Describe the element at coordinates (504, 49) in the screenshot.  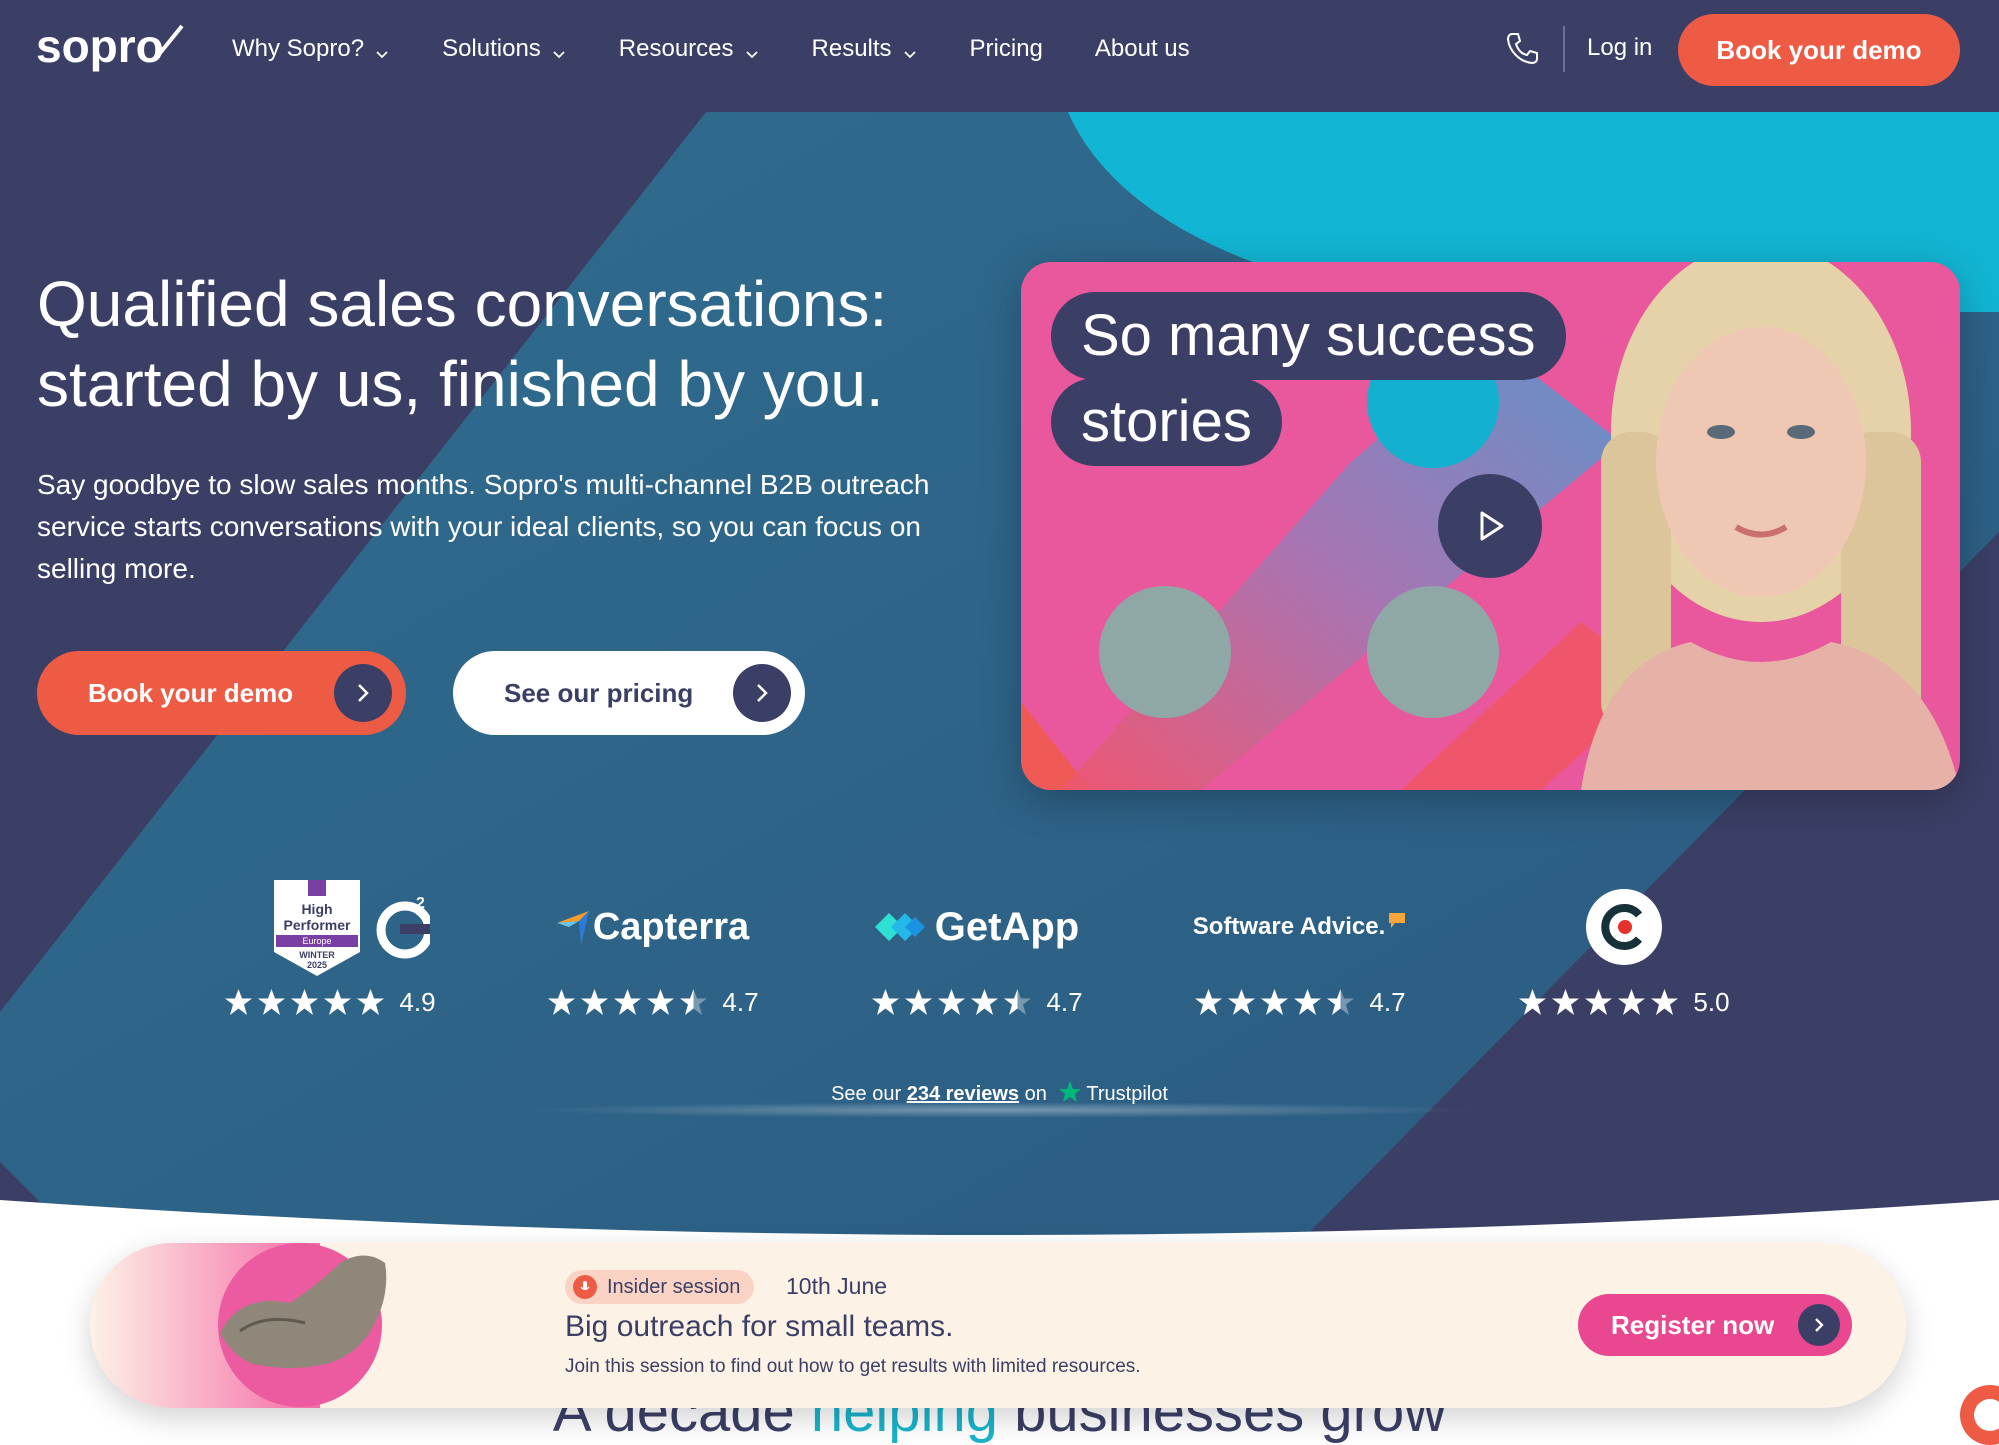
I see `nav-solutions: Solutions` at that location.